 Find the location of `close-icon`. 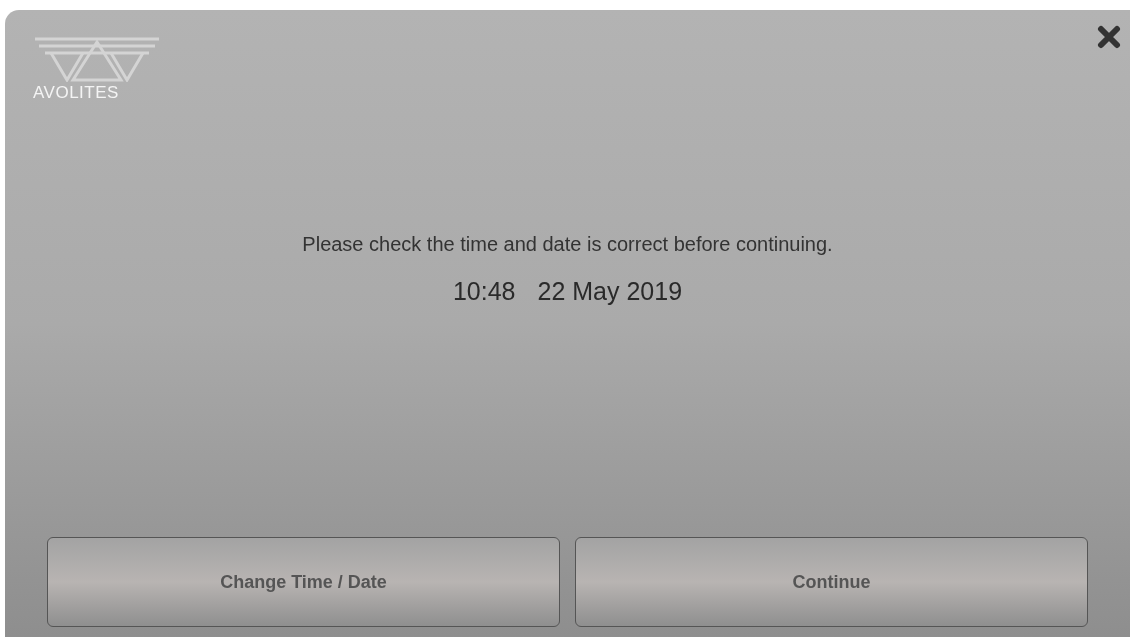

close-icon is located at coordinates (1109, 37).